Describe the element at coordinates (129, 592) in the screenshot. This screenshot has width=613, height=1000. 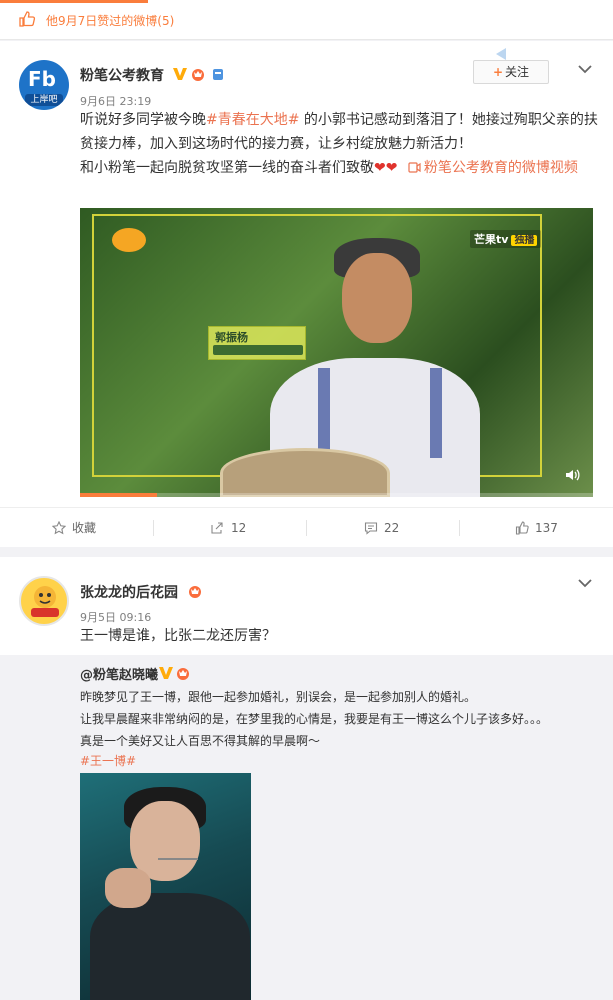
I see `author-name: 张龙龙的后花园` at that location.